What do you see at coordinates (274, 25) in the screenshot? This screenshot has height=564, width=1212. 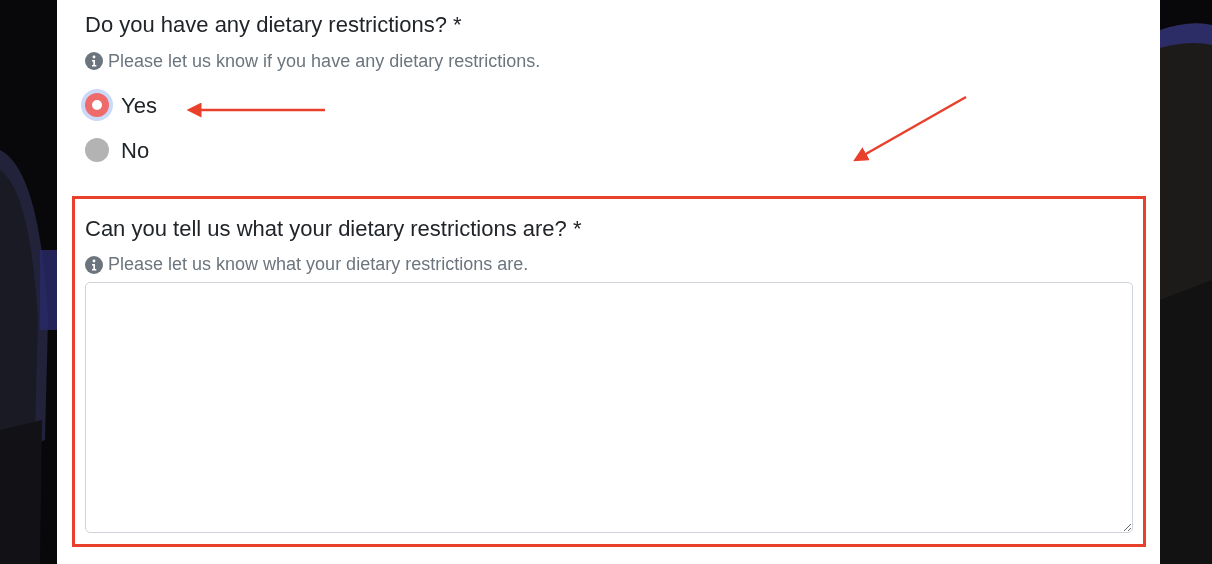 I see `question-label: Do you have any dietary restrictions? *` at bounding box center [274, 25].